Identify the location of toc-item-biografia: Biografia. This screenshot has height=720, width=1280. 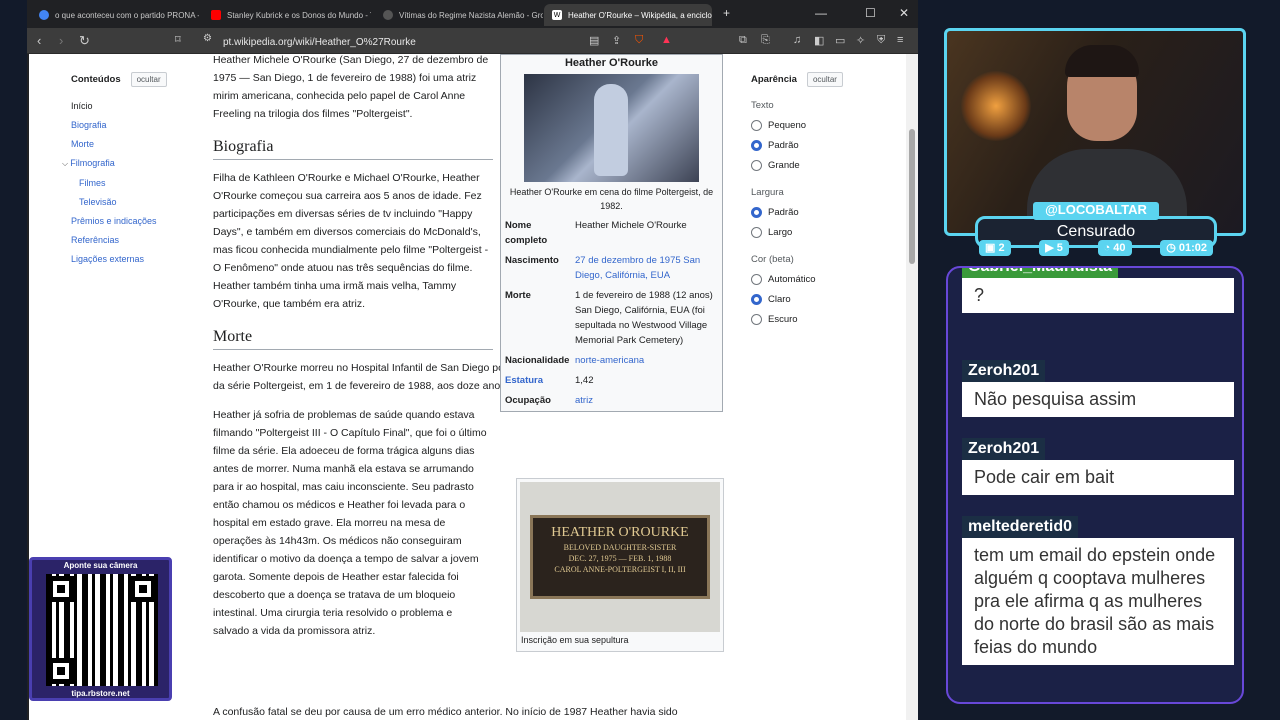
(131, 125).